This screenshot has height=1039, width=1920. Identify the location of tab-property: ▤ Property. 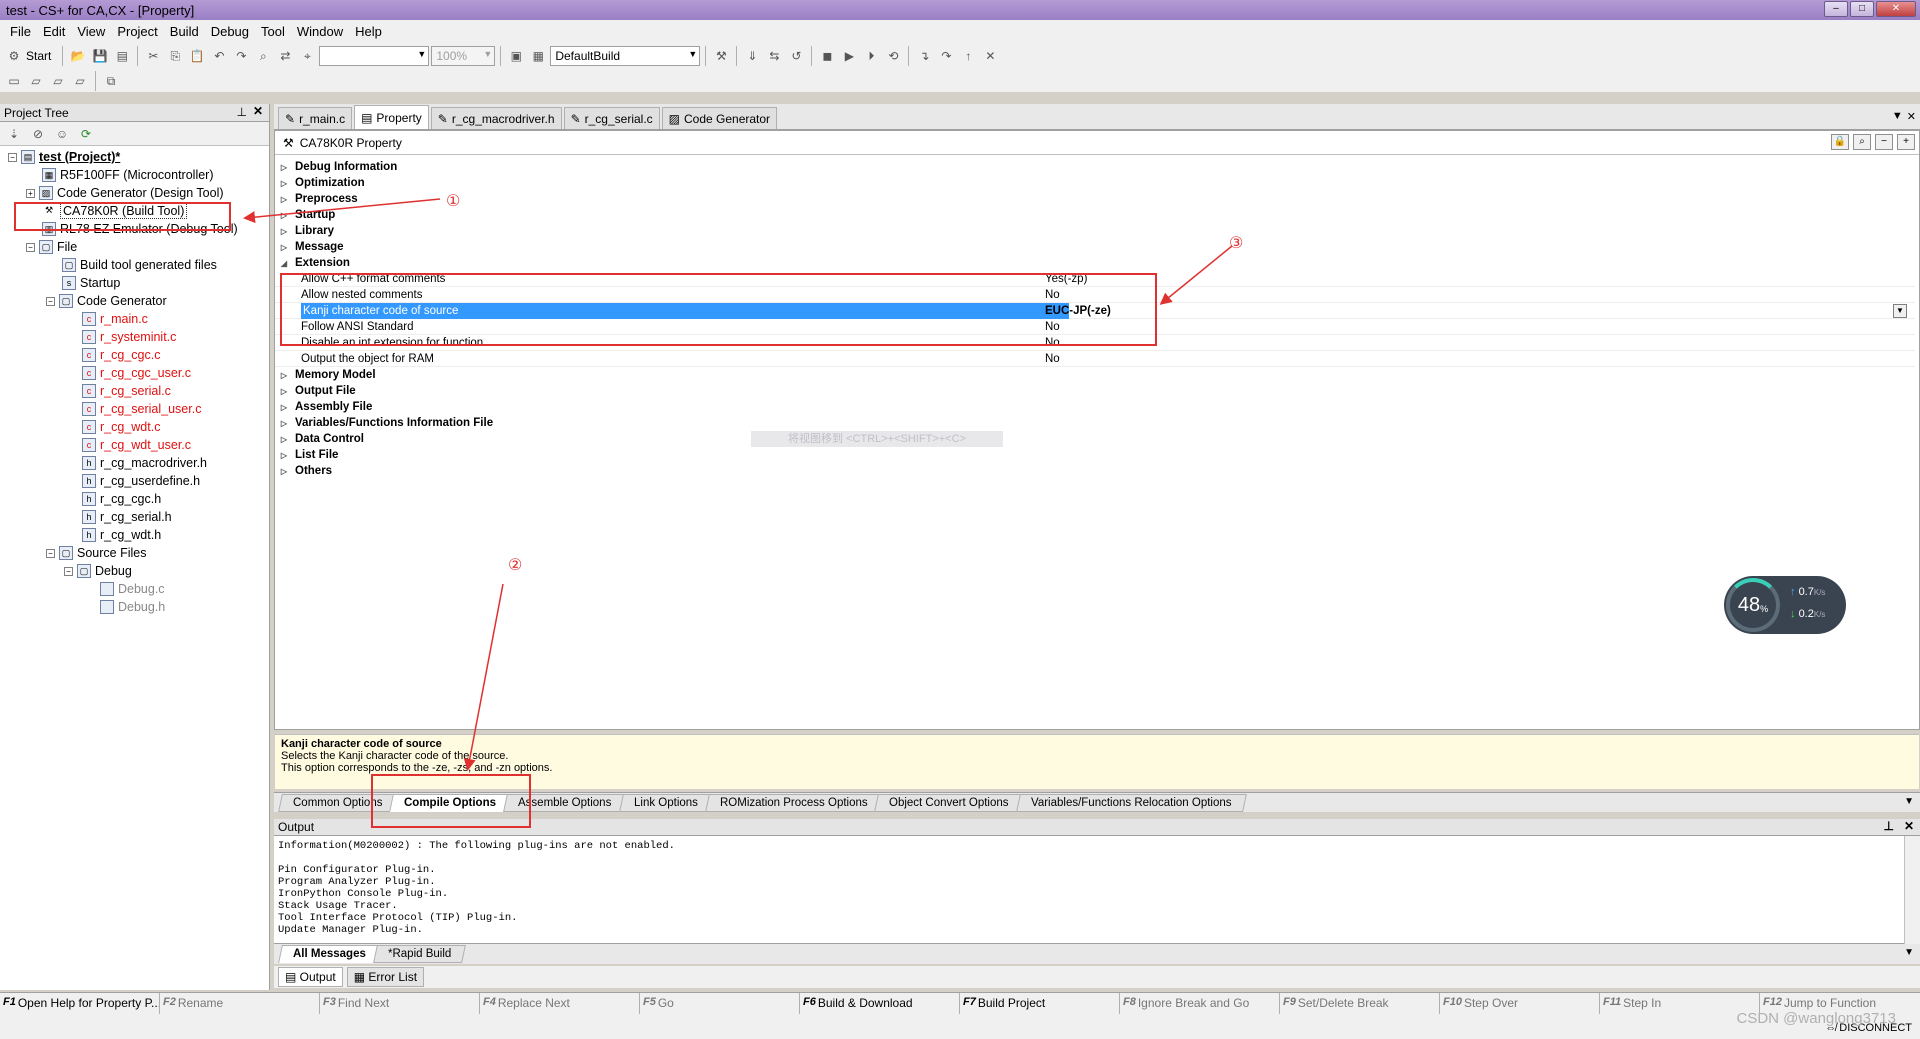
(391, 117).